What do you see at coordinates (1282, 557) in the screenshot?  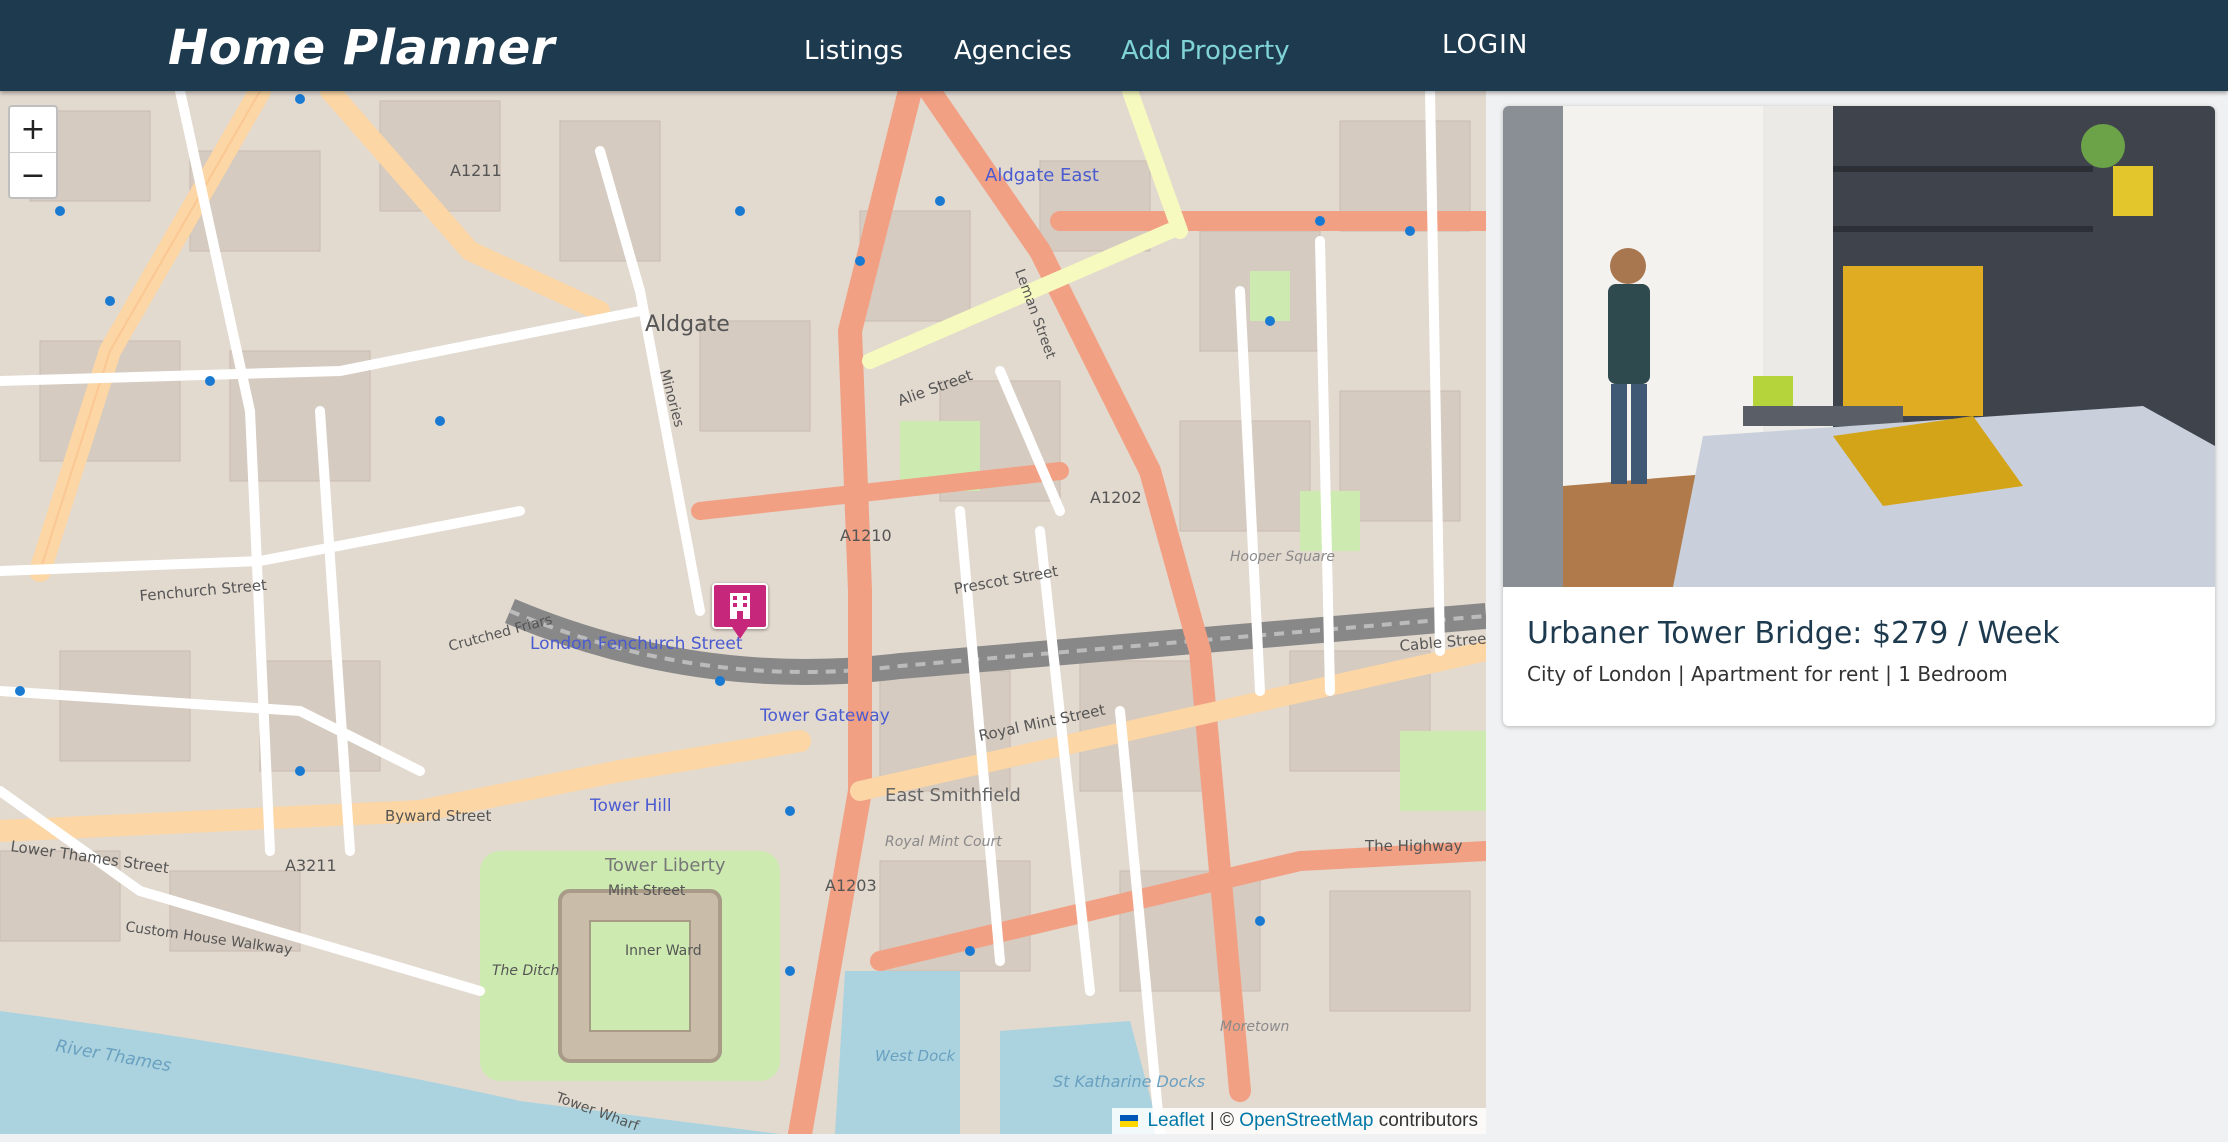 I see `svg-text: Hooper Square` at bounding box center [1282, 557].